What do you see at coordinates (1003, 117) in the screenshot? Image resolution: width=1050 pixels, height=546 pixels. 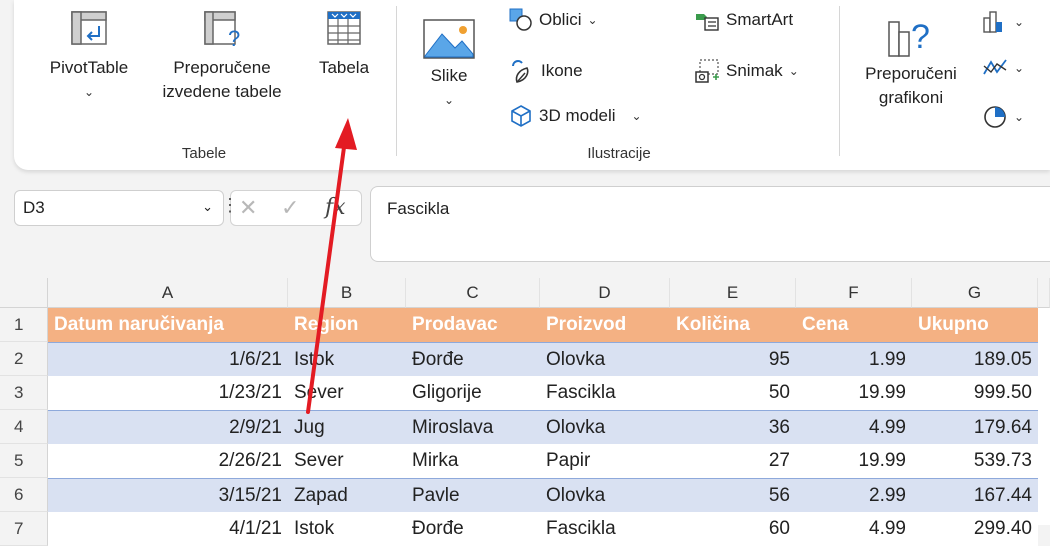 I see `pie-chart-button: ⌄` at bounding box center [1003, 117].